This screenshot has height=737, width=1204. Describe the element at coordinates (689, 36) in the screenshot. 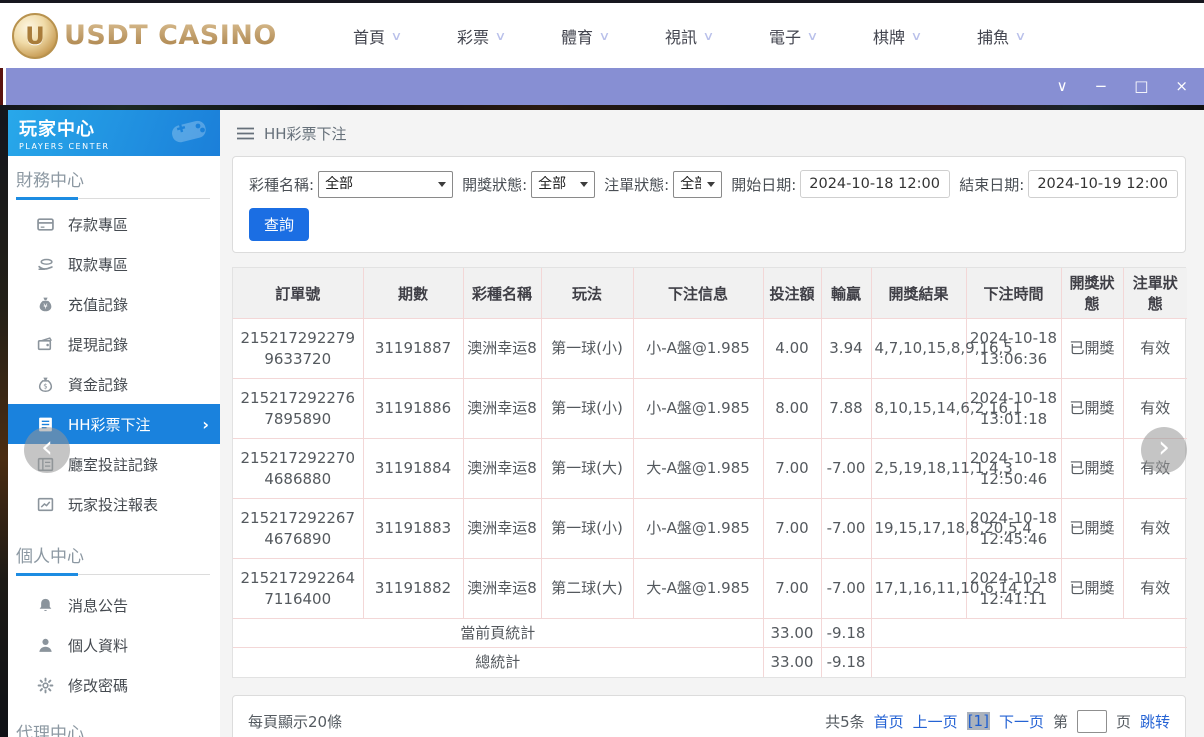

I see `nav-item-video: 視訊 ∨` at that location.